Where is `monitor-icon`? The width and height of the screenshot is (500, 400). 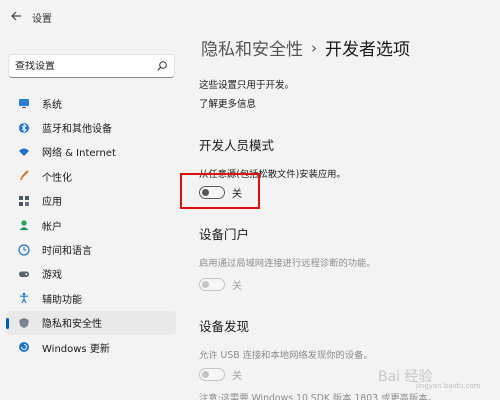
monitor-icon is located at coordinates (24, 103).